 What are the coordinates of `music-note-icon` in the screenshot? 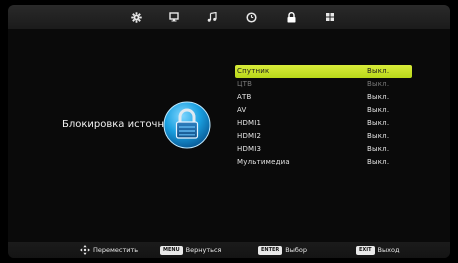 It's located at (212, 17).